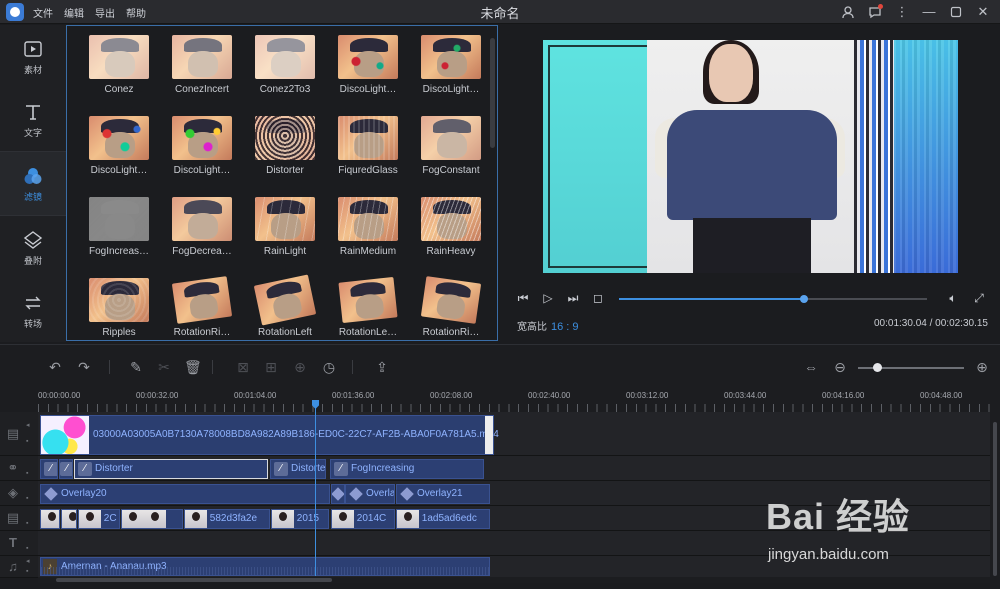  Describe the element at coordinates (382, 367) in the screenshot. I see `export-share-icon: ⇪` at that location.